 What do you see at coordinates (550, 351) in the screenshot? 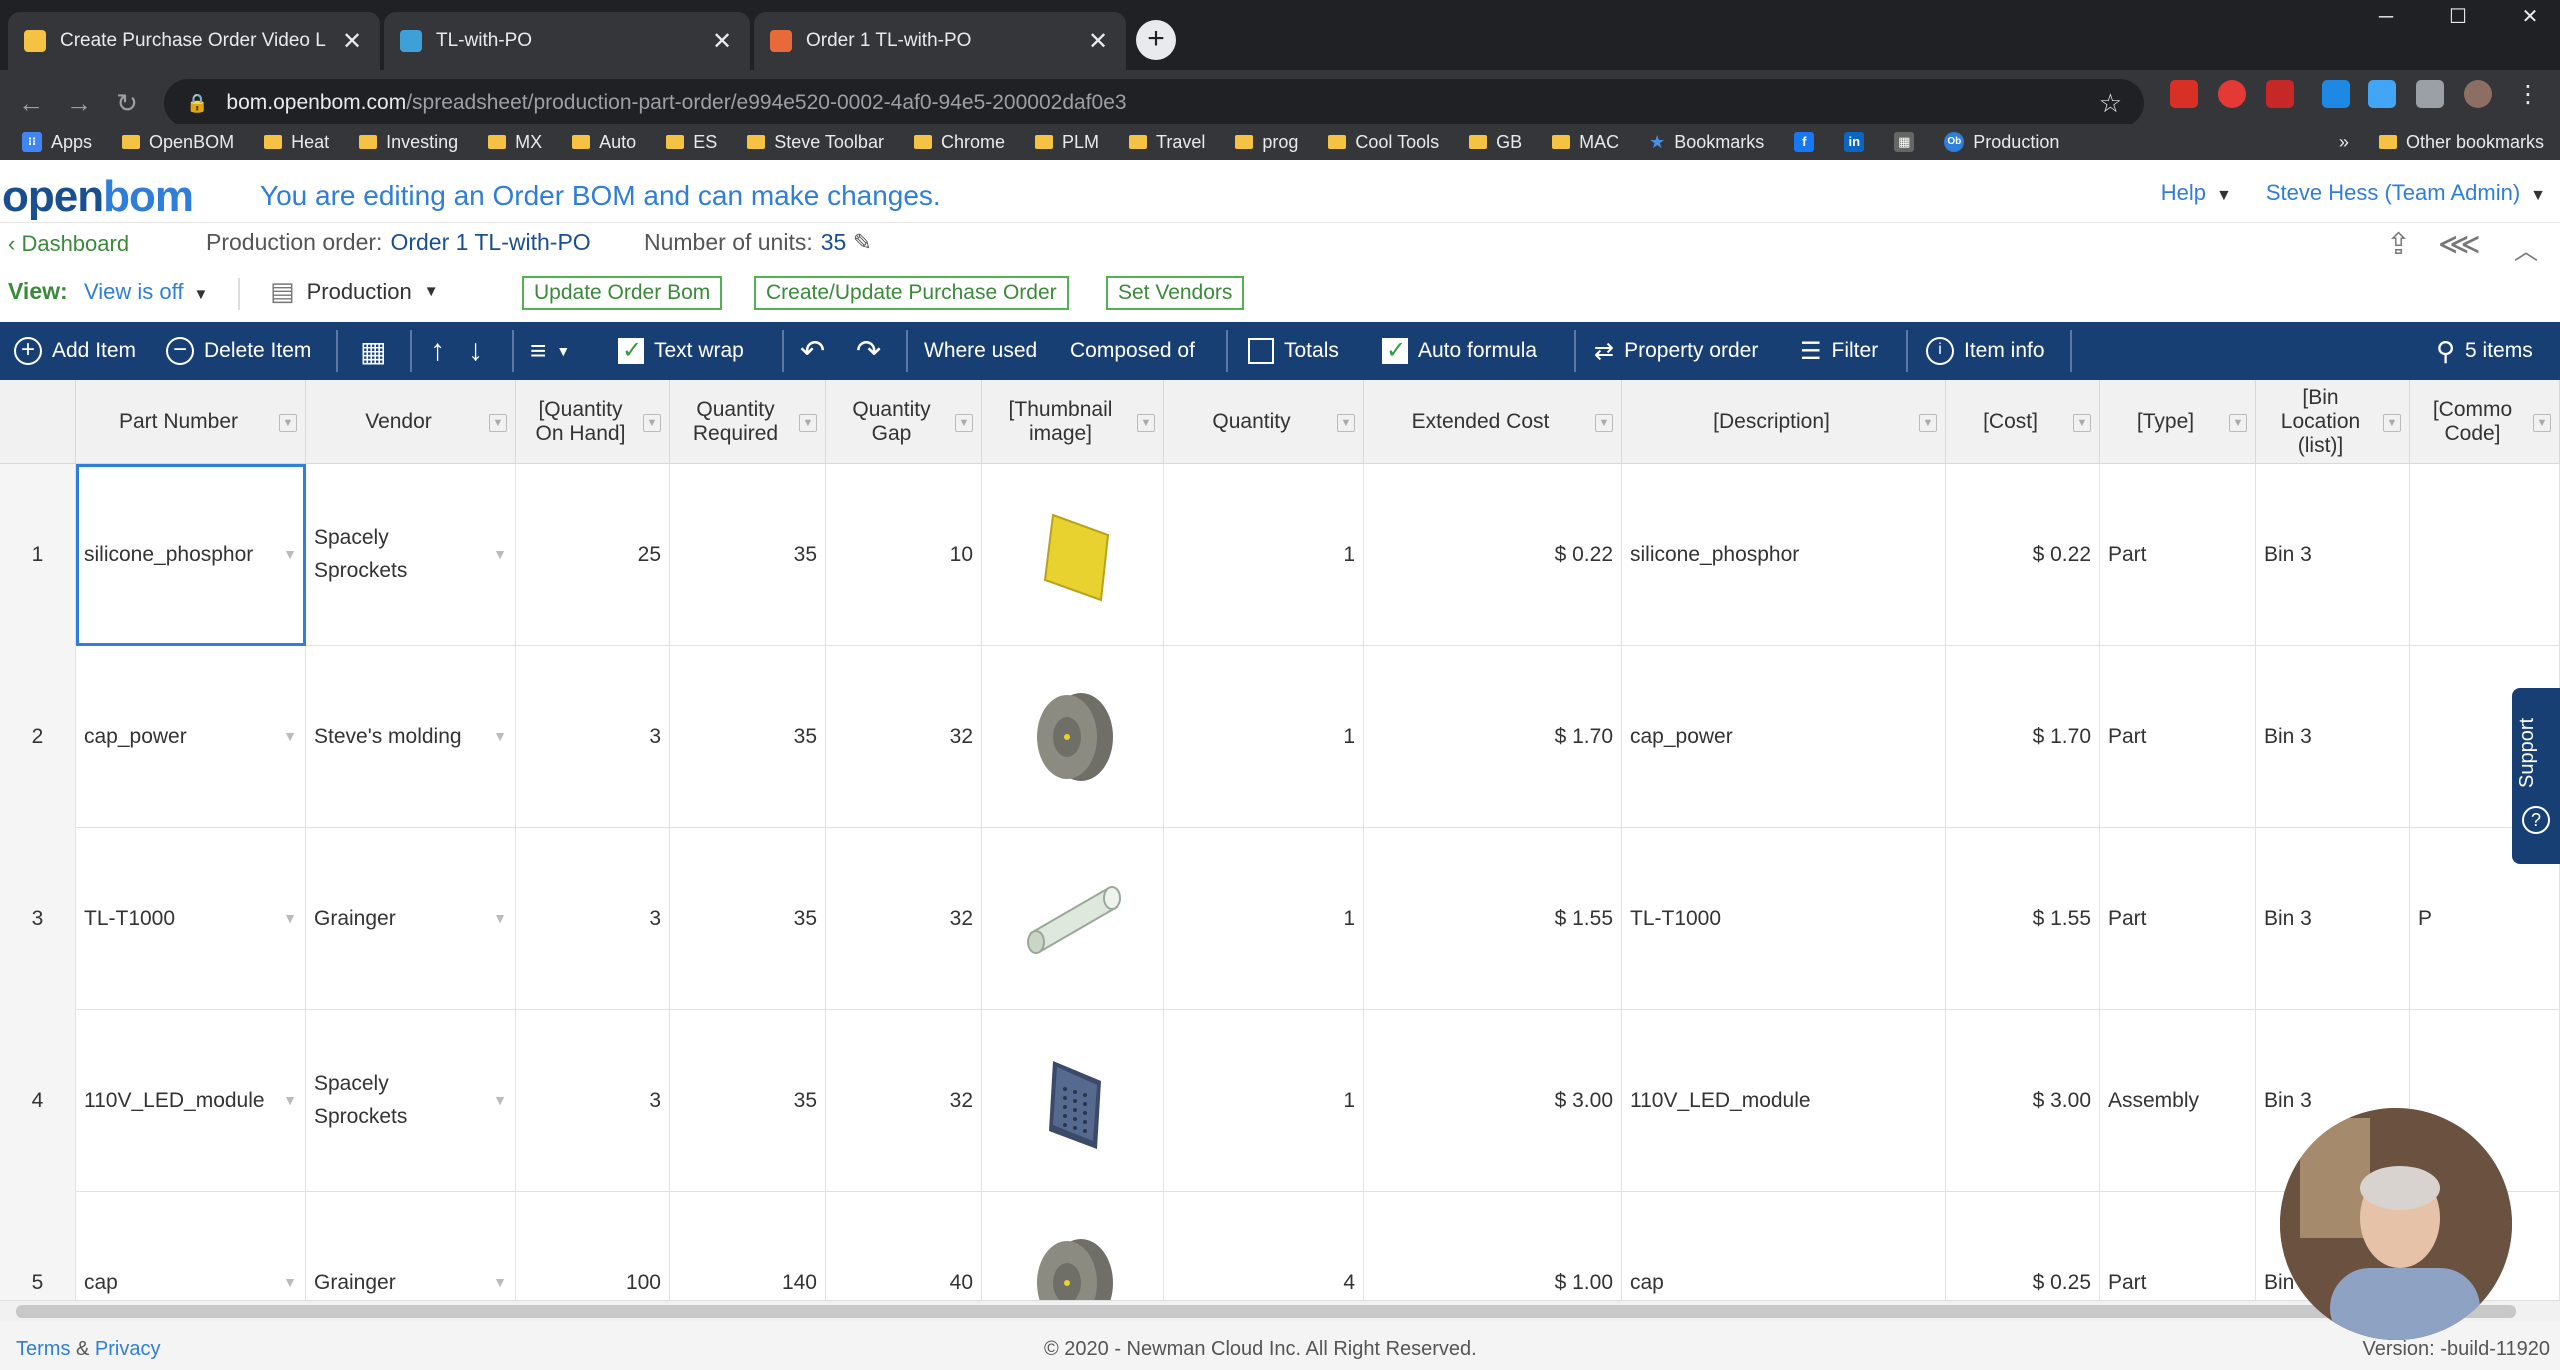
I see `align-icon: ≡ ▼` at bounding box center [550, 351].